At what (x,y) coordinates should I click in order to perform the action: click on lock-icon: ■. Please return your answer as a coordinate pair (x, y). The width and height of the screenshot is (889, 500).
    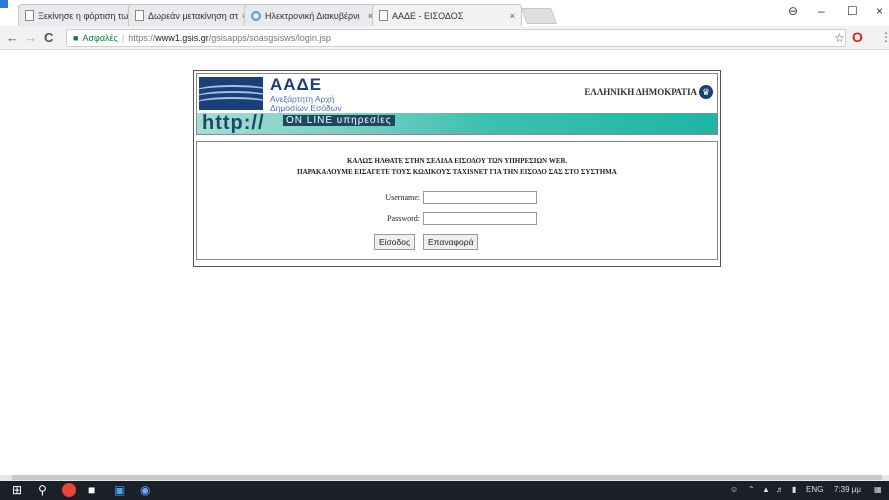
    Looking at the image, I should click on (76, 38).